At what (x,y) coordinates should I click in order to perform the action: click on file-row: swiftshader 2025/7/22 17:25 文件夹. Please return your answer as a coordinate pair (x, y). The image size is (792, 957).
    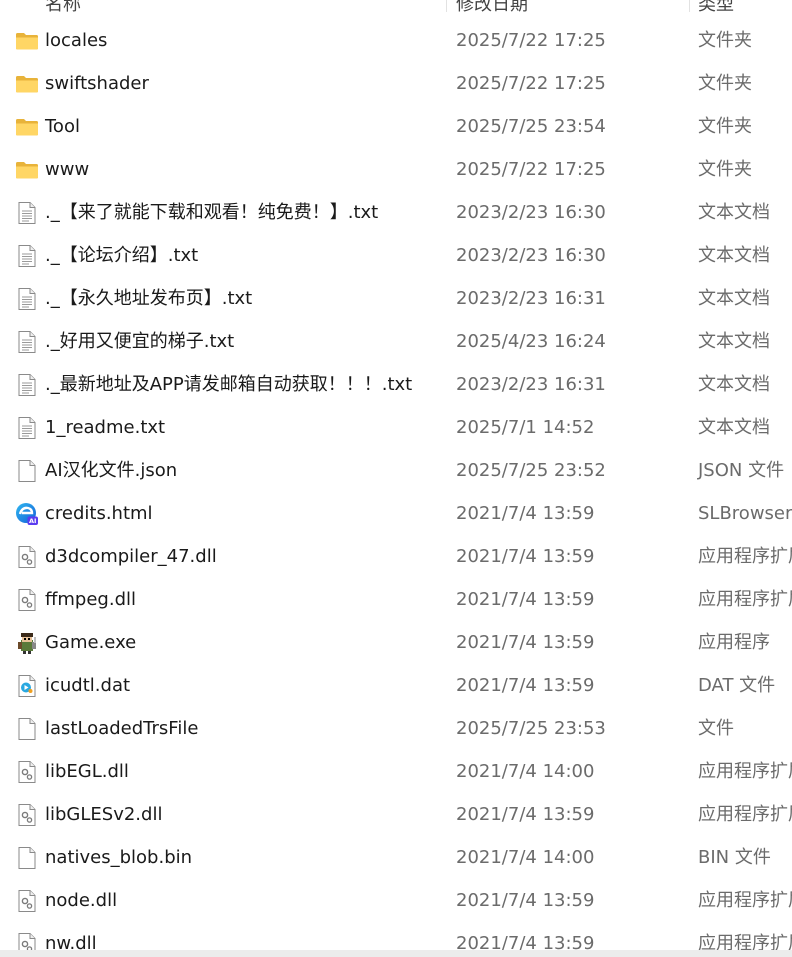
    Looking at the image, I should click on (396, 83).